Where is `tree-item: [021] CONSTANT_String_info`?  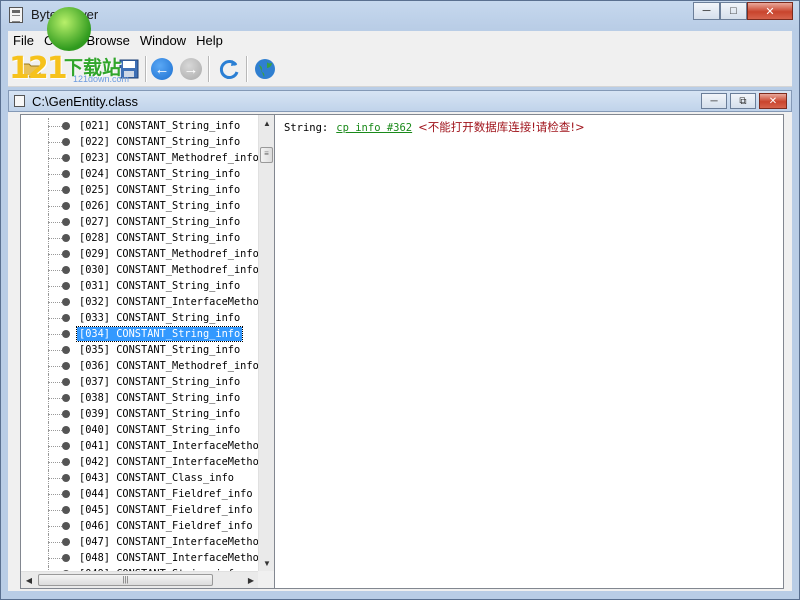 tree-item: [021] CONSTANT_String_info is located at coordinates (140, 126).